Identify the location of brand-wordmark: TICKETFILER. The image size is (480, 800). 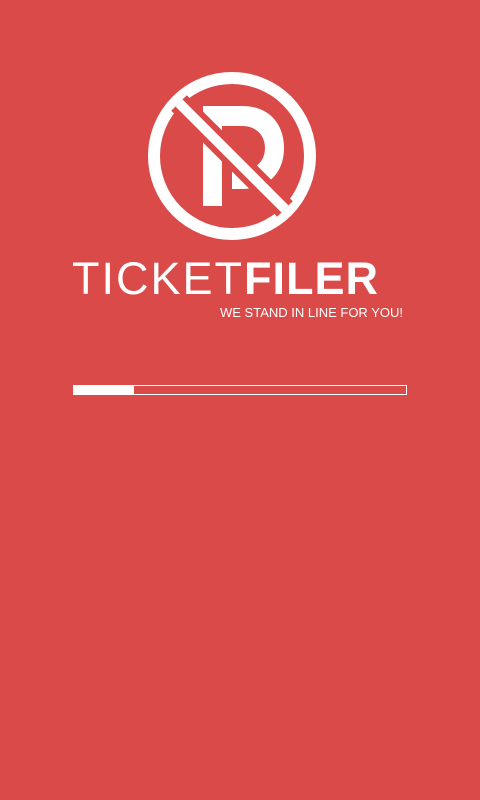
(242, 279).